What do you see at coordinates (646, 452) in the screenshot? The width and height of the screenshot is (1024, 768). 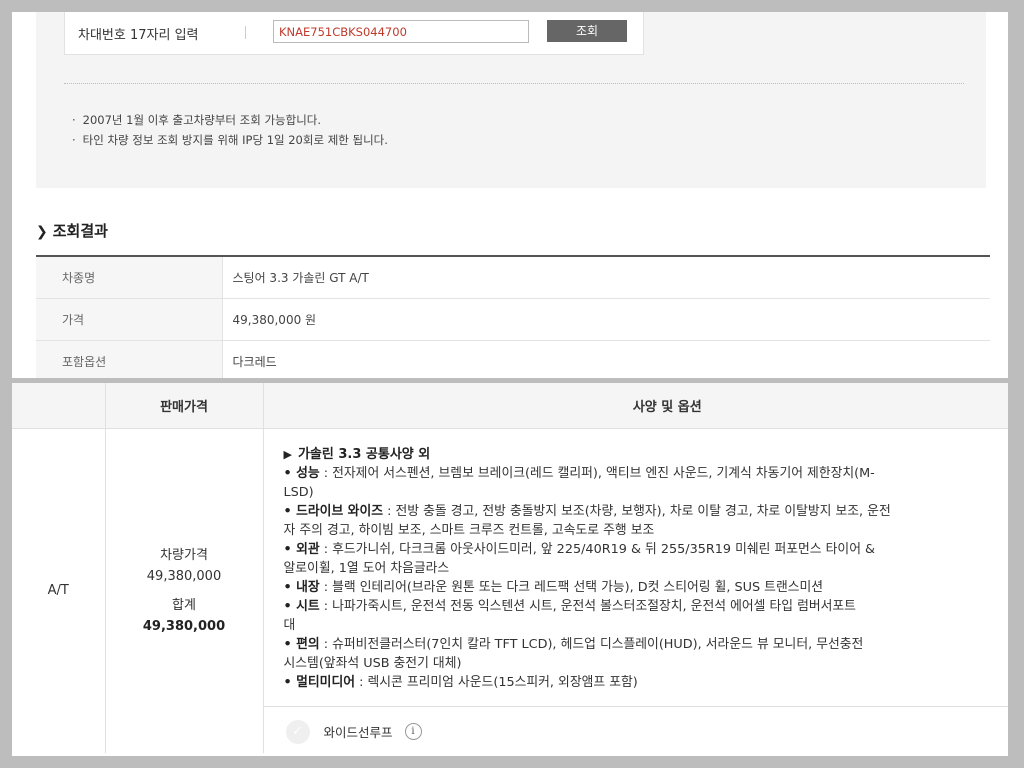 I see `spec-title: ▶ 가솔린 3.3 공통사양 외` at bounding box center [646, 452].